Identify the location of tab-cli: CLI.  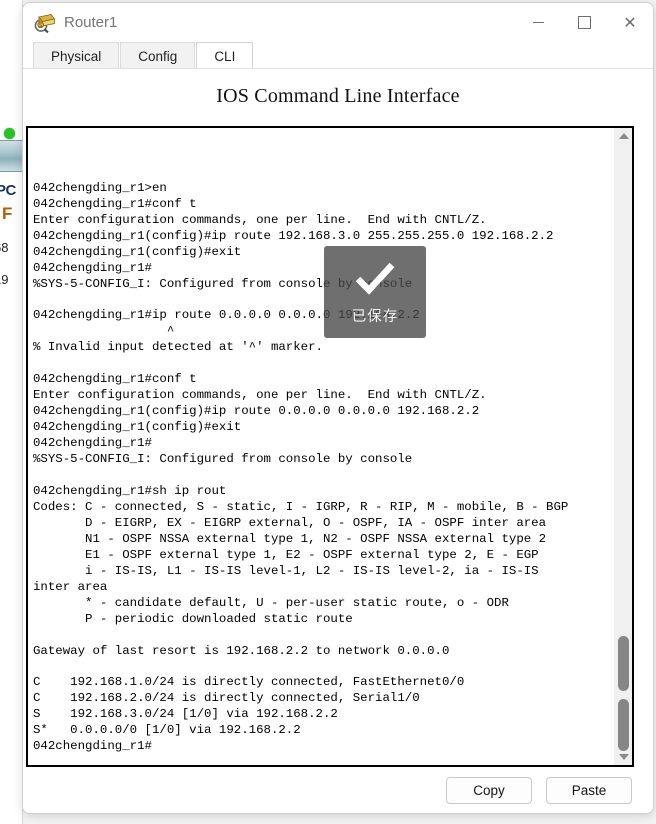
(225, 55).